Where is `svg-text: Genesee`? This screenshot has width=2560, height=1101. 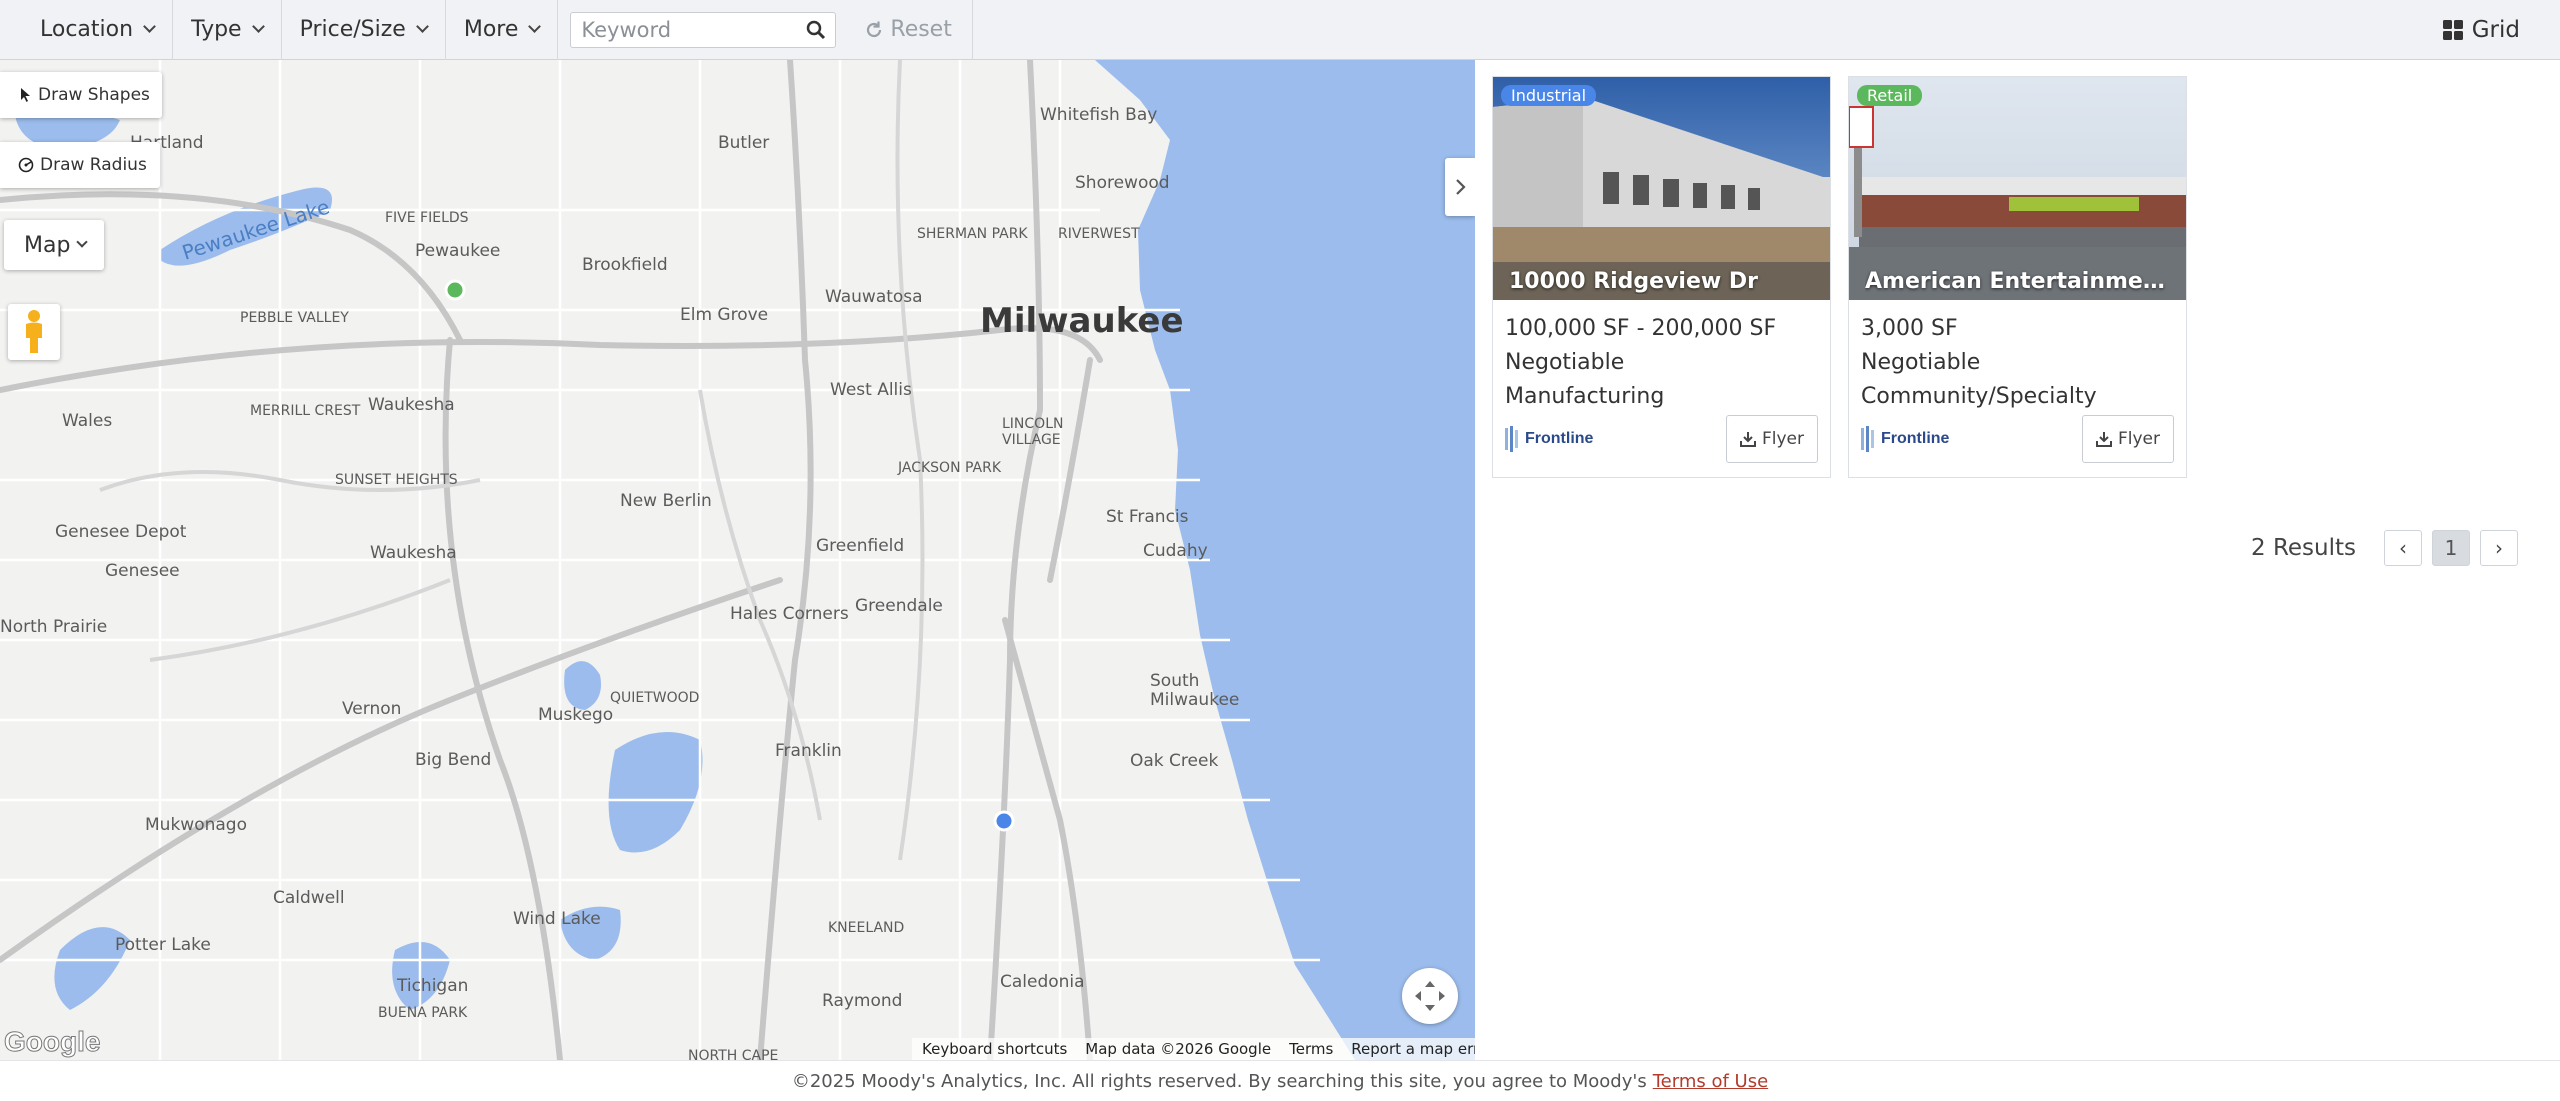 svg-text: Genesee is located at coordinates (142, 571).